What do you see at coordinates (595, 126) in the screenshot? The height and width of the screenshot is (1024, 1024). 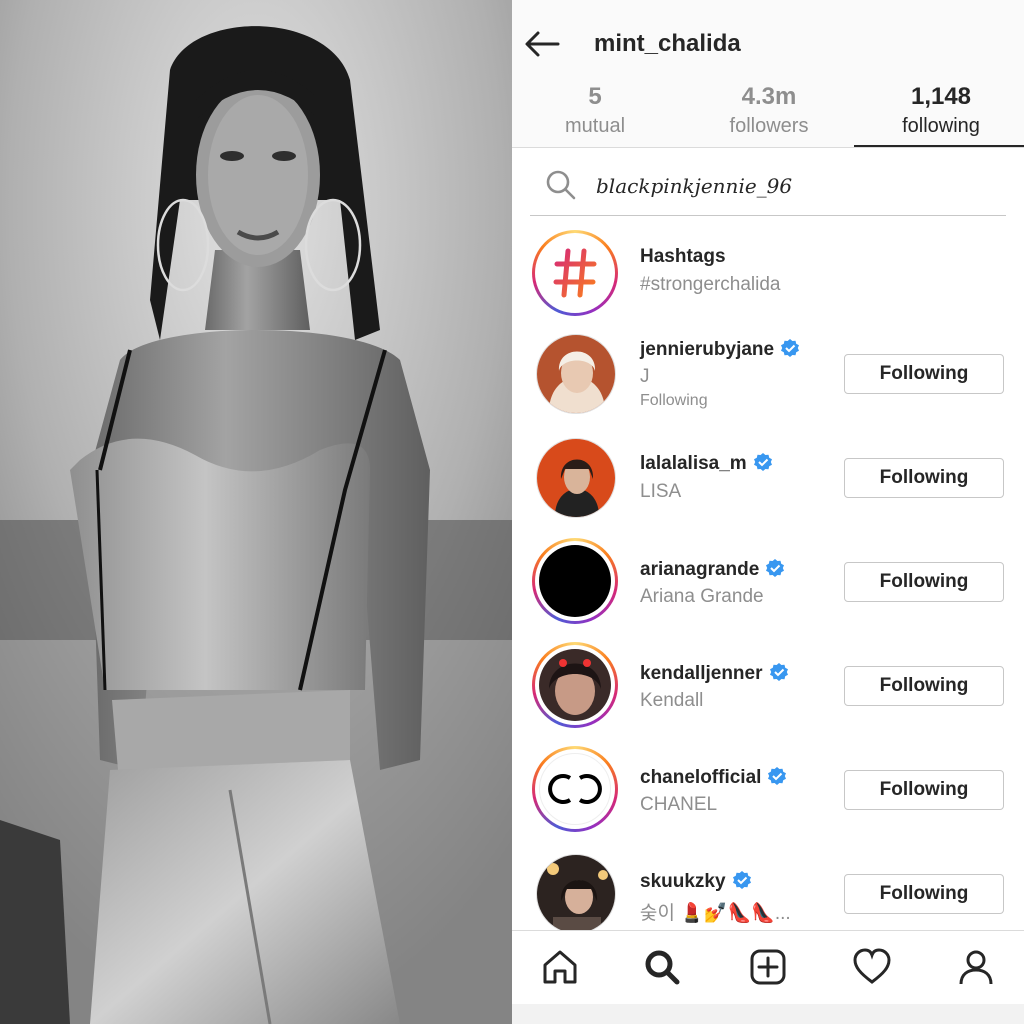 I see `tab-mutual-label: mutual` at bounding box center [595, 126].